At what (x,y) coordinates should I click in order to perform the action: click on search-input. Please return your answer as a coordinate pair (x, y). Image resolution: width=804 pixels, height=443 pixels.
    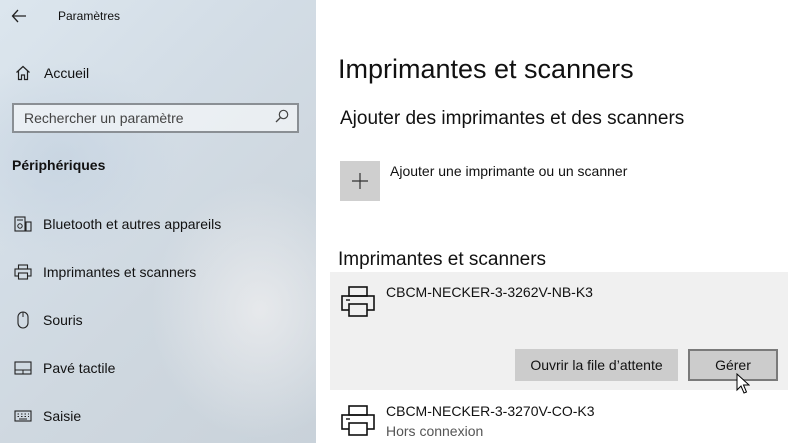
    Looking at the image, I should click on (149, 118).